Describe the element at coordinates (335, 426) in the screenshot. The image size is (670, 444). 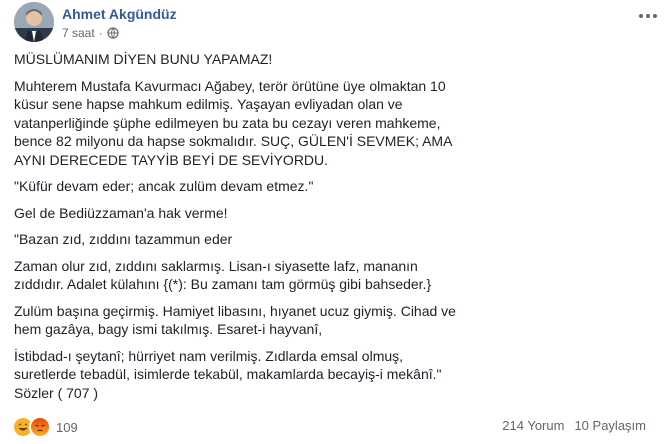
I see `post-footer: 109 214 Yorum 10 Paylaşım` at that location.